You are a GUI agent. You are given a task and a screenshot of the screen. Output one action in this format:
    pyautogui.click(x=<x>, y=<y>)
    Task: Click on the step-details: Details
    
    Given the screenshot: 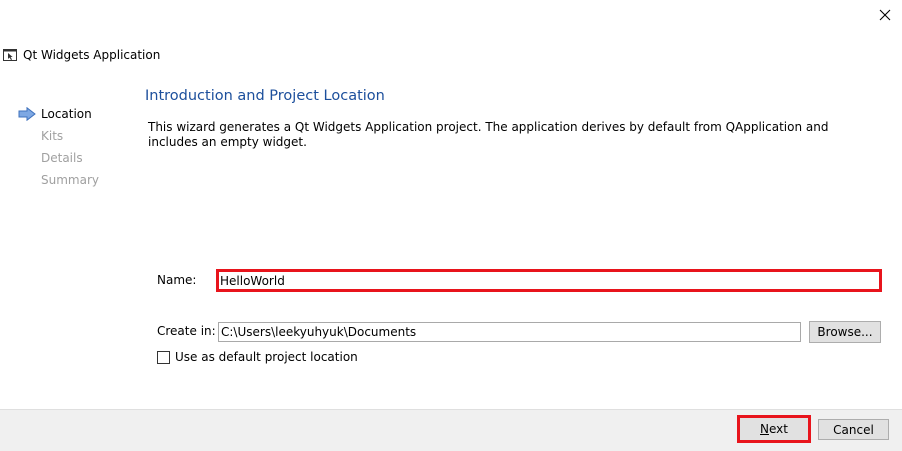 What is the action you would take?
    pyautogui.click(x=58, y=158)
    